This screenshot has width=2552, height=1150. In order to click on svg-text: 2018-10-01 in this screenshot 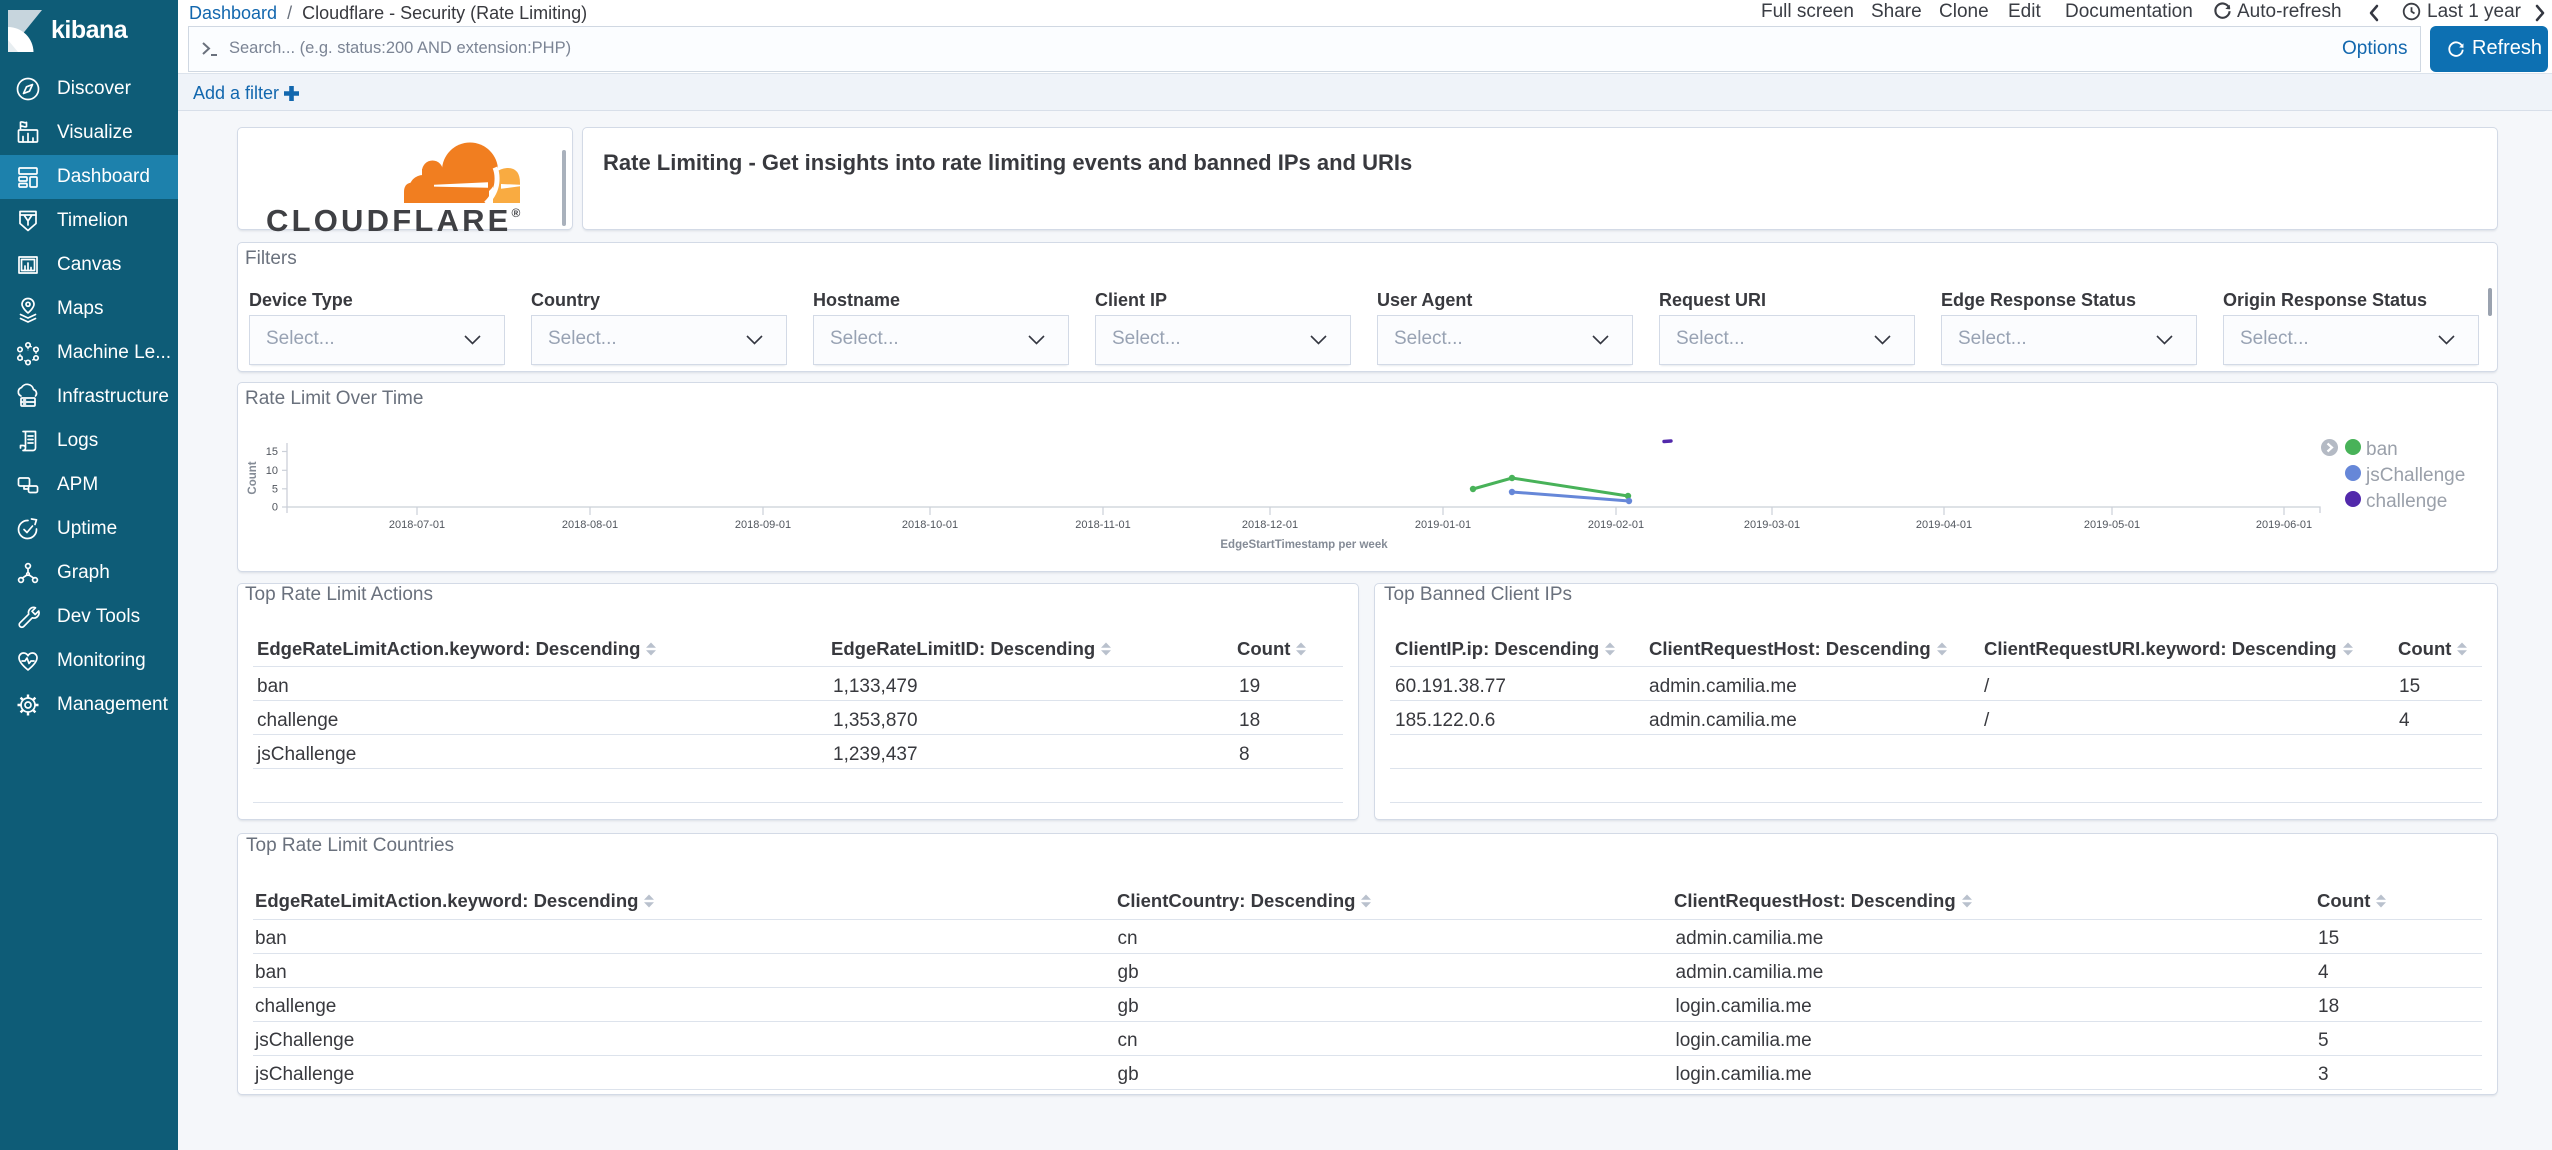, I will do `click(930, 525)`.